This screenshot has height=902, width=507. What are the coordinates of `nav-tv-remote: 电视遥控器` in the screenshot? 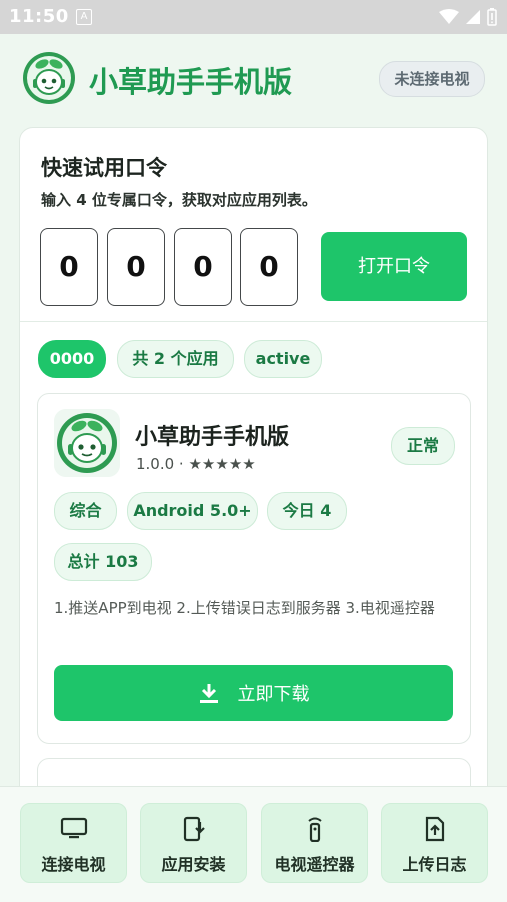 It's located at (314, 843).